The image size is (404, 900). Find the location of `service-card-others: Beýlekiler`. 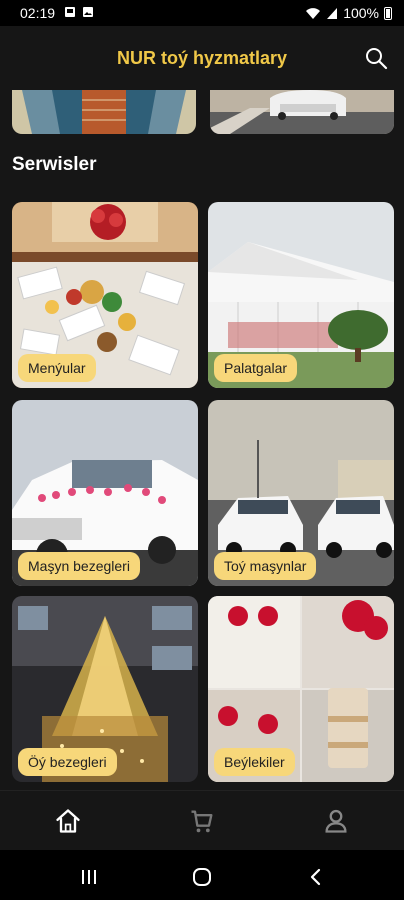

service-card-others: Beýlekiler is located at coordinates (301, 689).